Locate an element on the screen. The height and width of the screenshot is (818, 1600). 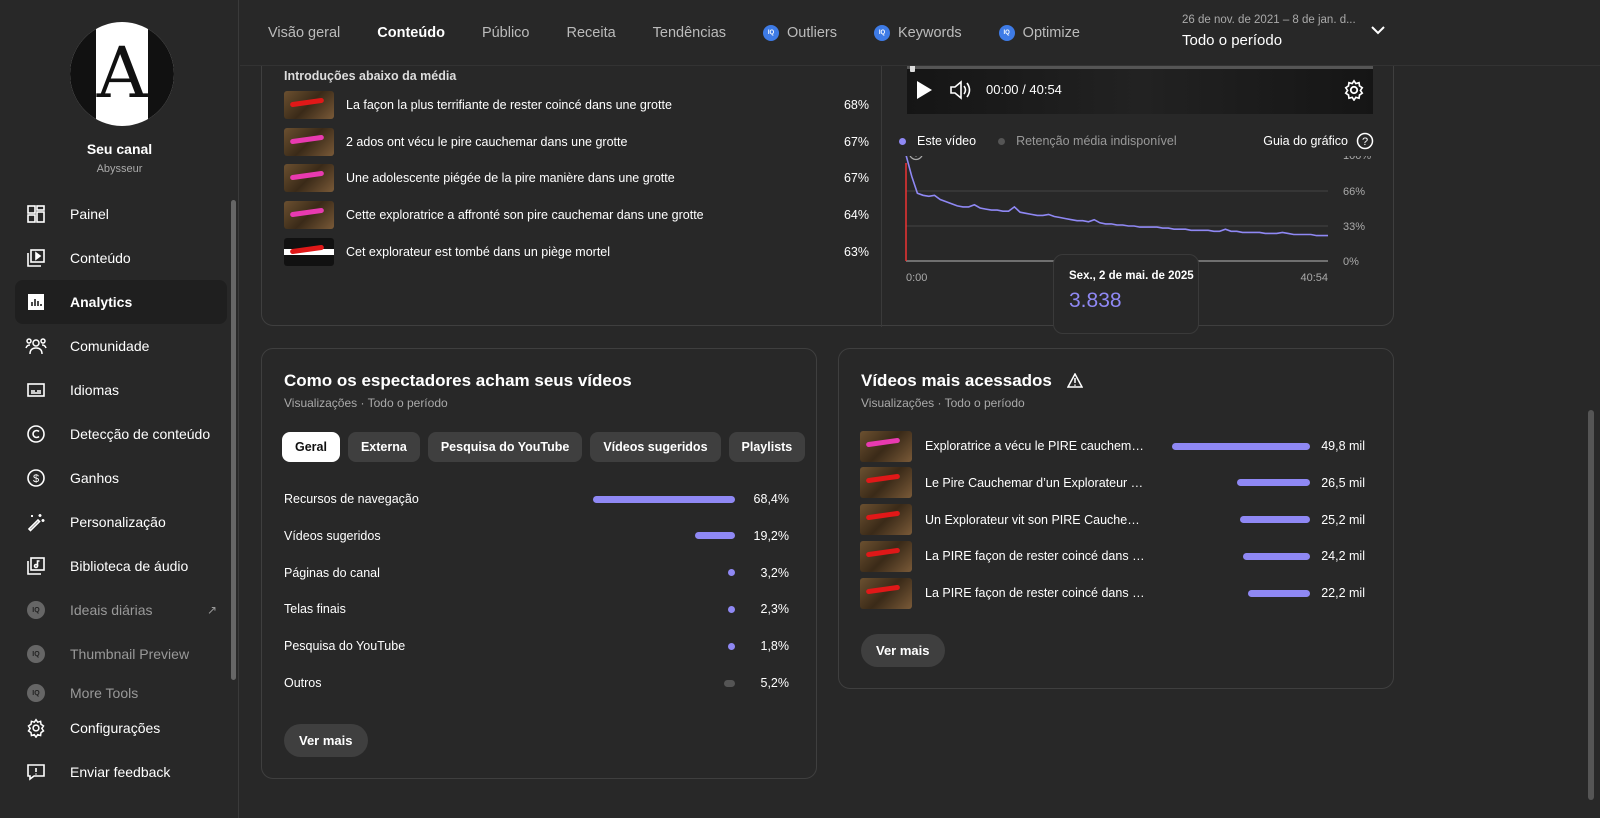
sidebar-item-idiomas: Idiomas is located at coordinates (121, 390).